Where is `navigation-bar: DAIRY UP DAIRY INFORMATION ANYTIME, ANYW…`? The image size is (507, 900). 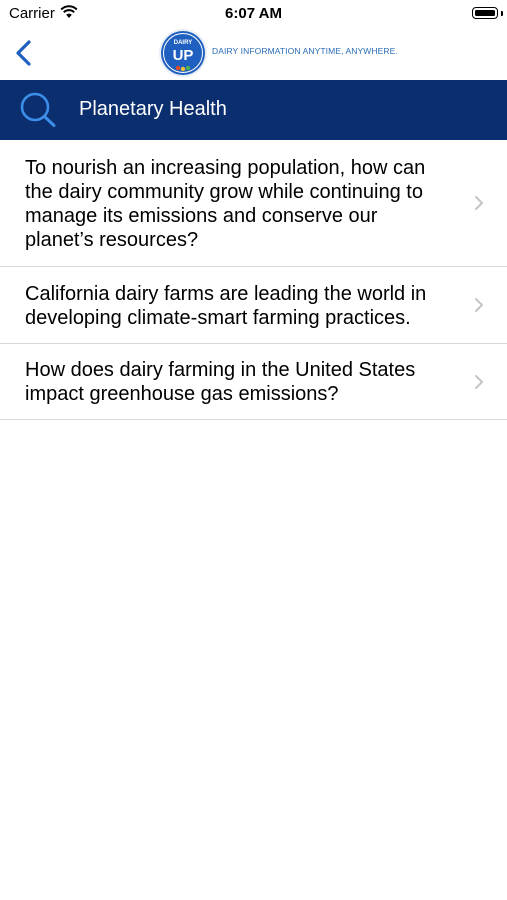
navigation-bar: DAIRY UP DAIRY INFORMATION ANYTIME, ANYW… is located at coordinates (253, 54).